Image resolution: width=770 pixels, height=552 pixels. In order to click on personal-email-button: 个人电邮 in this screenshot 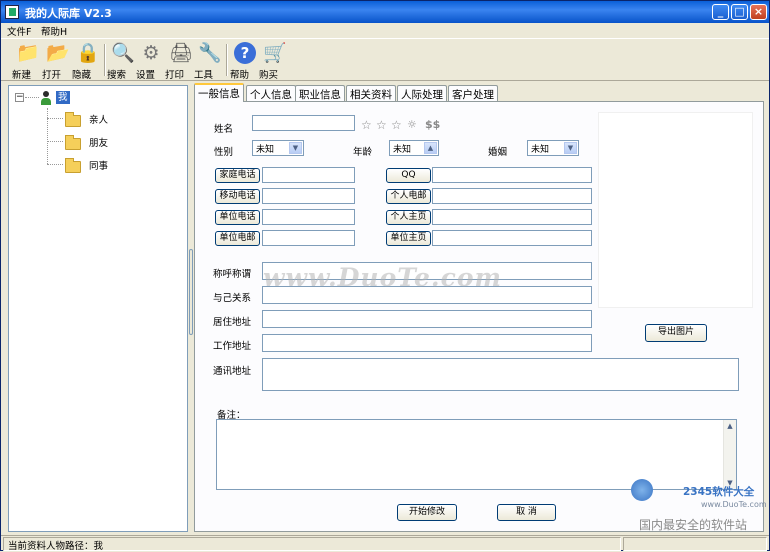, I will do `click(408, 196)`.